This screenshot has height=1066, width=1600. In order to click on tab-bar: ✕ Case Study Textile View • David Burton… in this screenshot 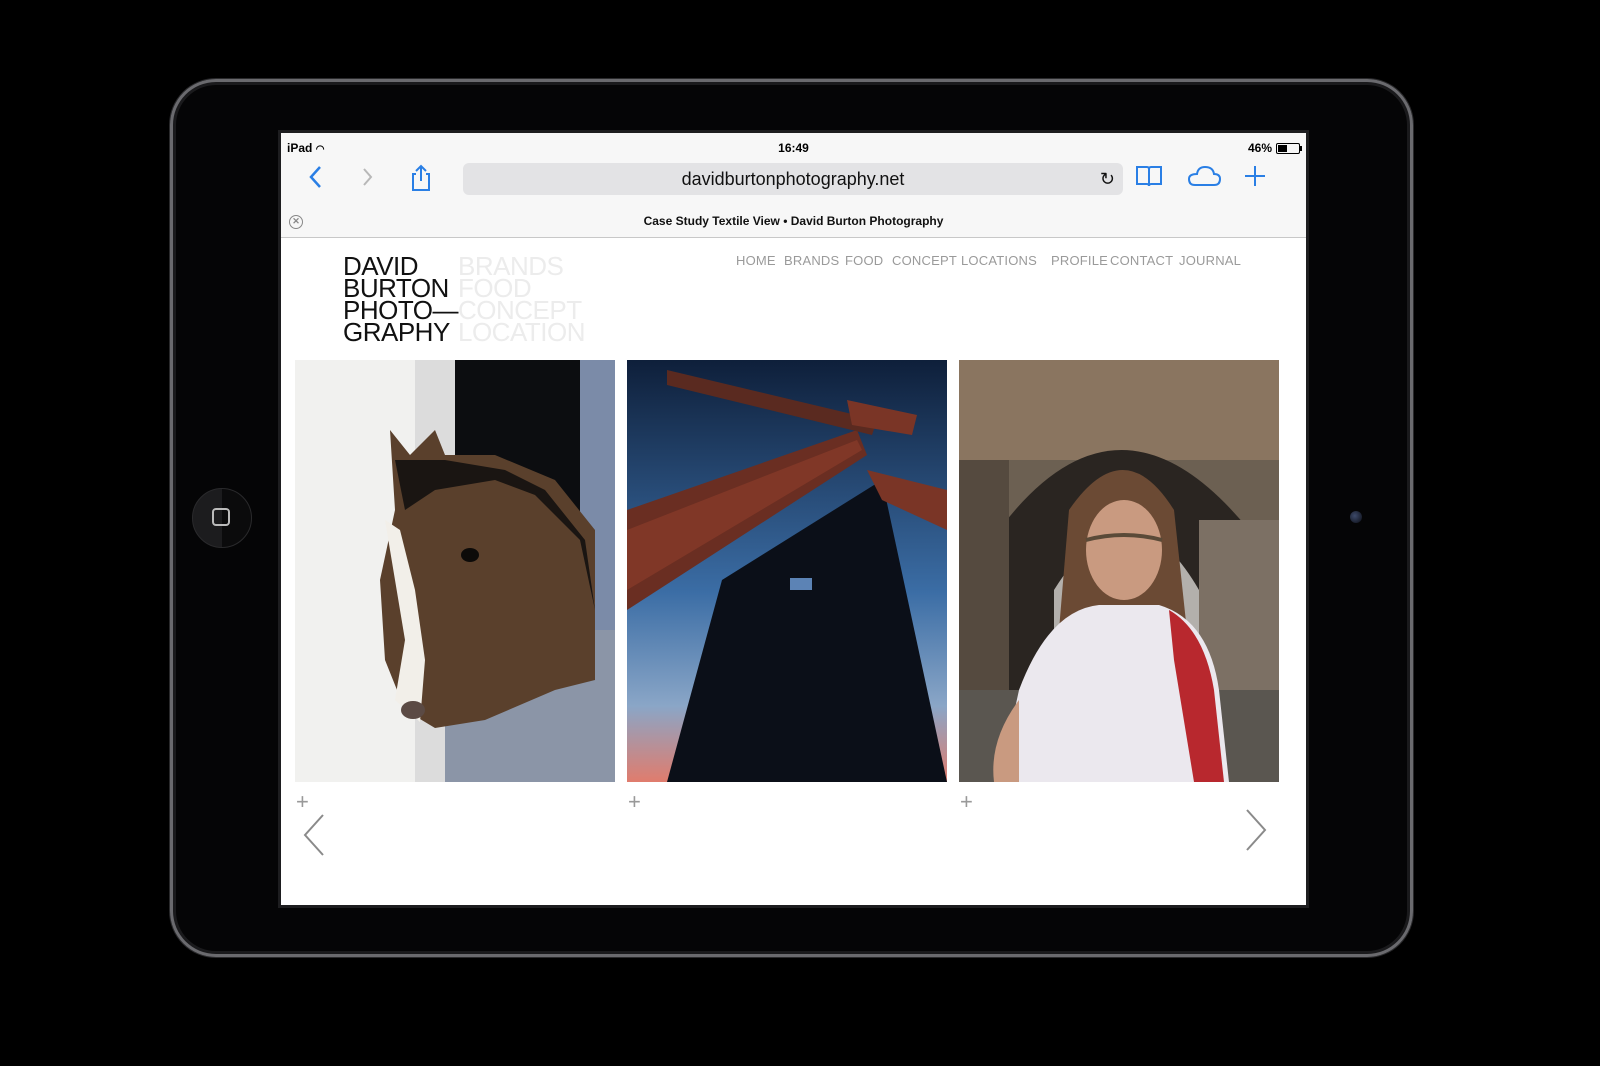, I will do `click(793, 221)`.